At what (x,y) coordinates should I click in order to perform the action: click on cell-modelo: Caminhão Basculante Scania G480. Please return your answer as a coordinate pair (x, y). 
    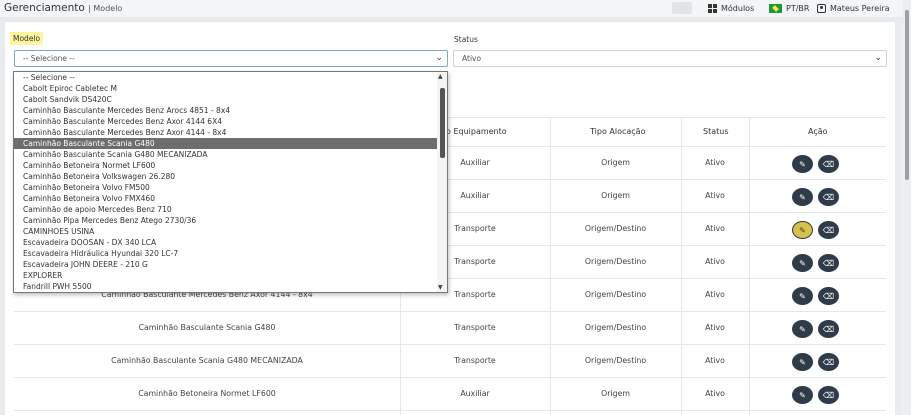
    Looking at the image, I should click on (207, 327).